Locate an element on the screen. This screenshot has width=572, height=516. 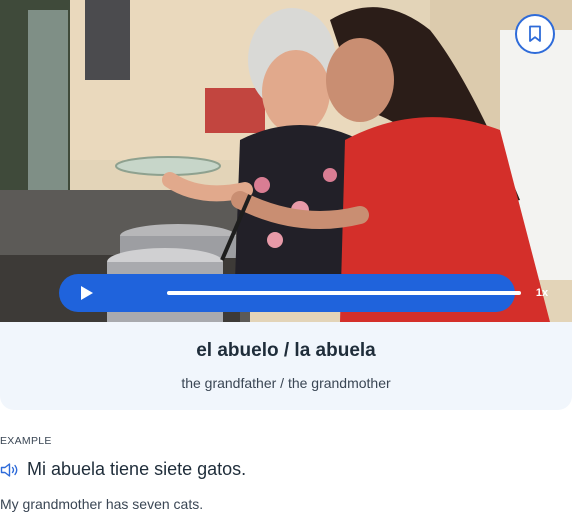
example-label: EXAMPLE is located at coordinates (26, 441).